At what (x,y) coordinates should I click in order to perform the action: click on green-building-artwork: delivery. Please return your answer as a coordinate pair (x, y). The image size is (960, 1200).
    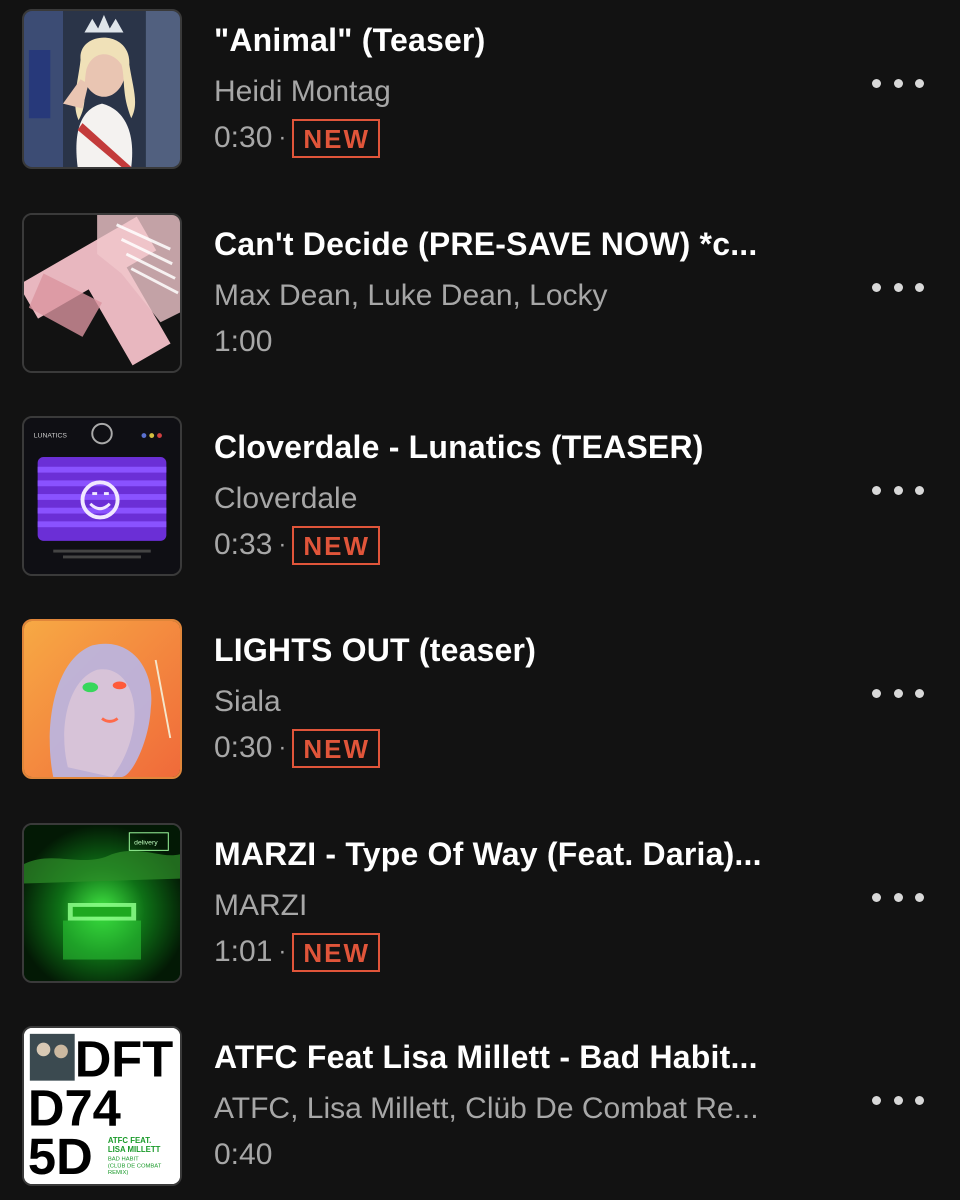
    Looking at the image, I should click on (102, 903).